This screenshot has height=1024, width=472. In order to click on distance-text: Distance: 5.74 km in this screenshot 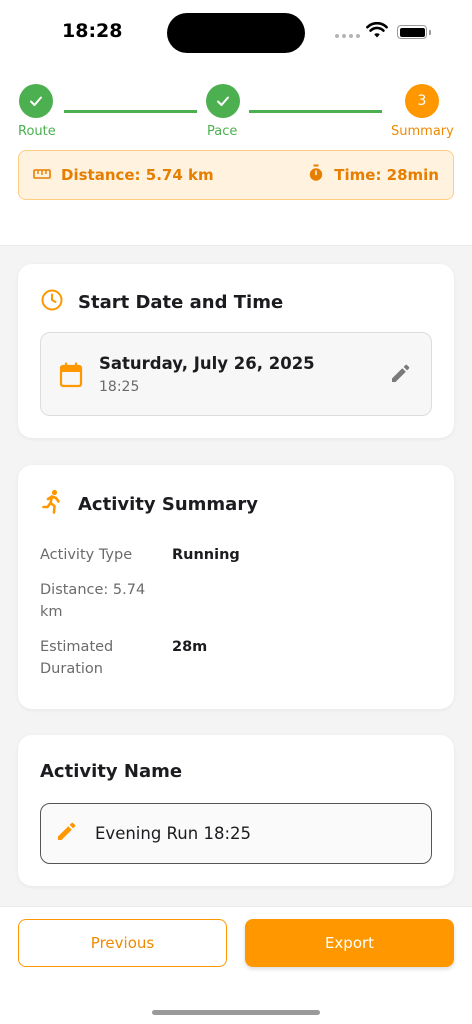, I will do `click(137, 175)`.